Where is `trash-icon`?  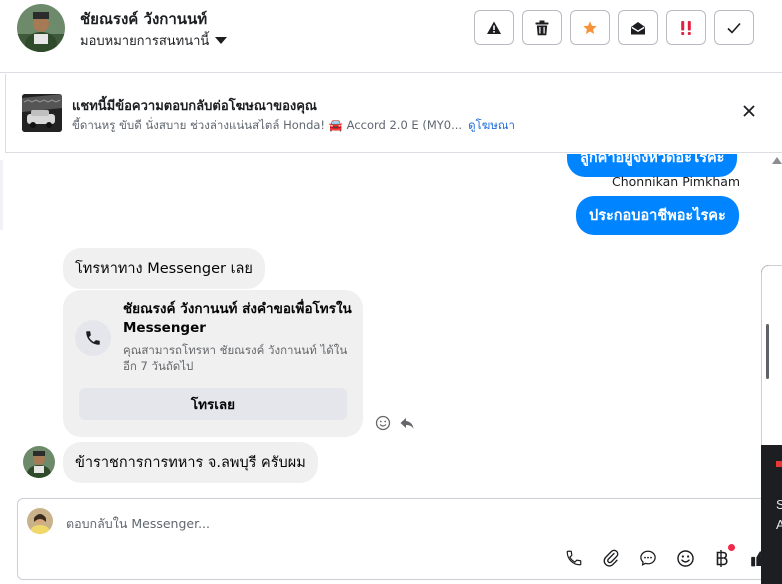
trash-icon is located at coordinates (542, 27).